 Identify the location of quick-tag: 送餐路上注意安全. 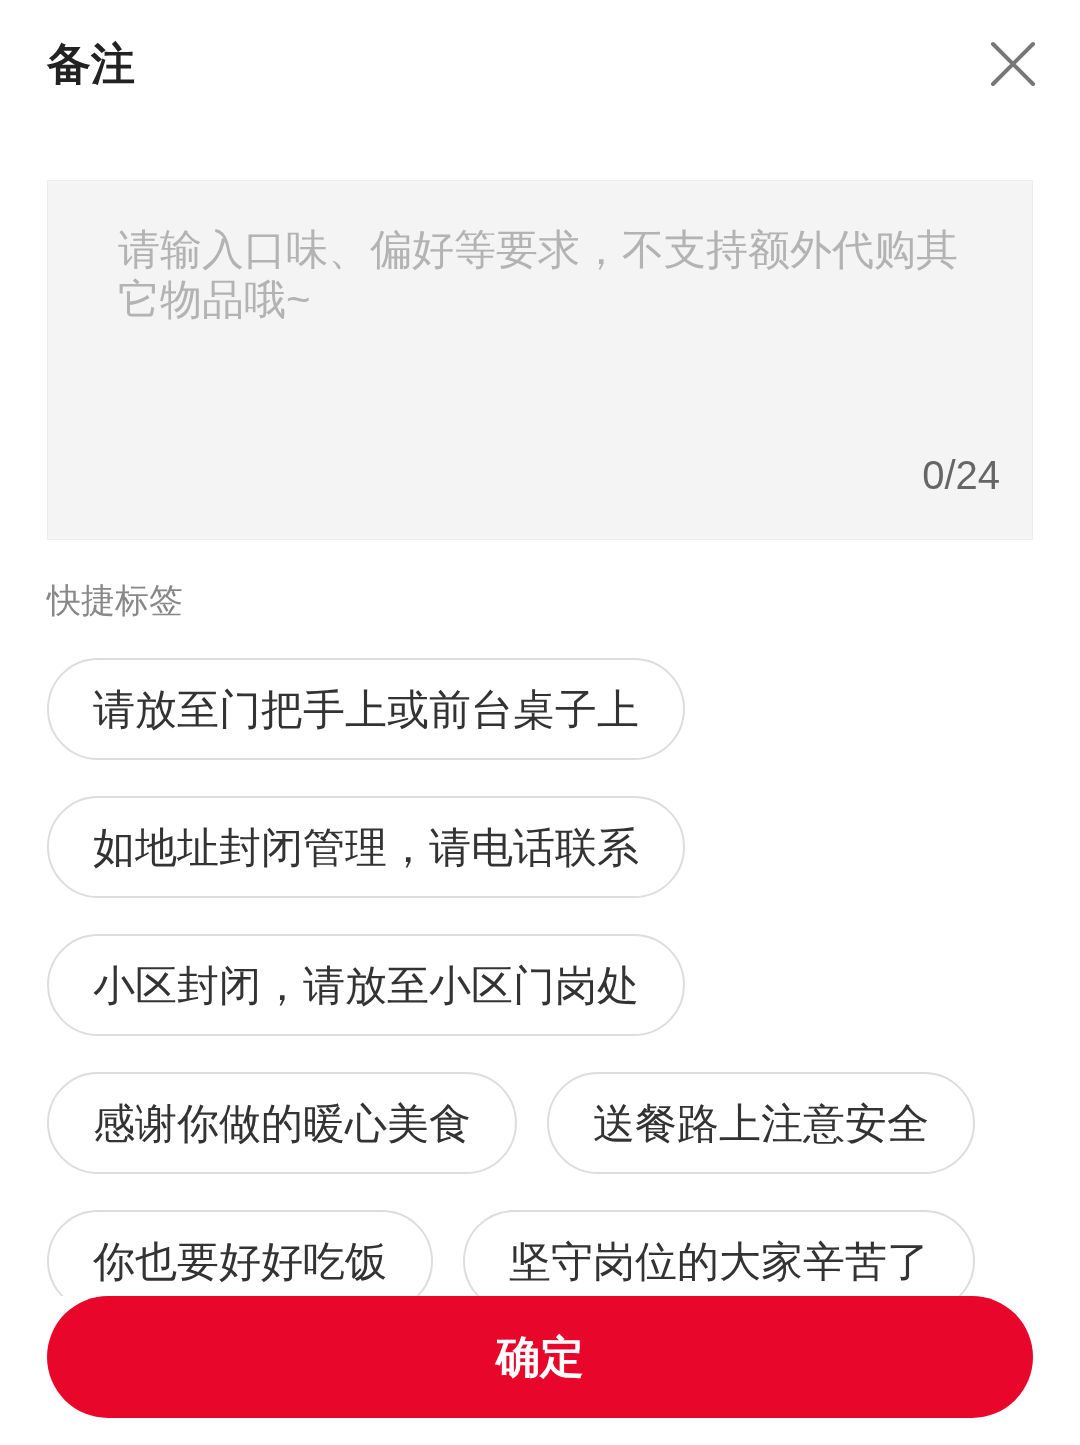
(761, 1123).